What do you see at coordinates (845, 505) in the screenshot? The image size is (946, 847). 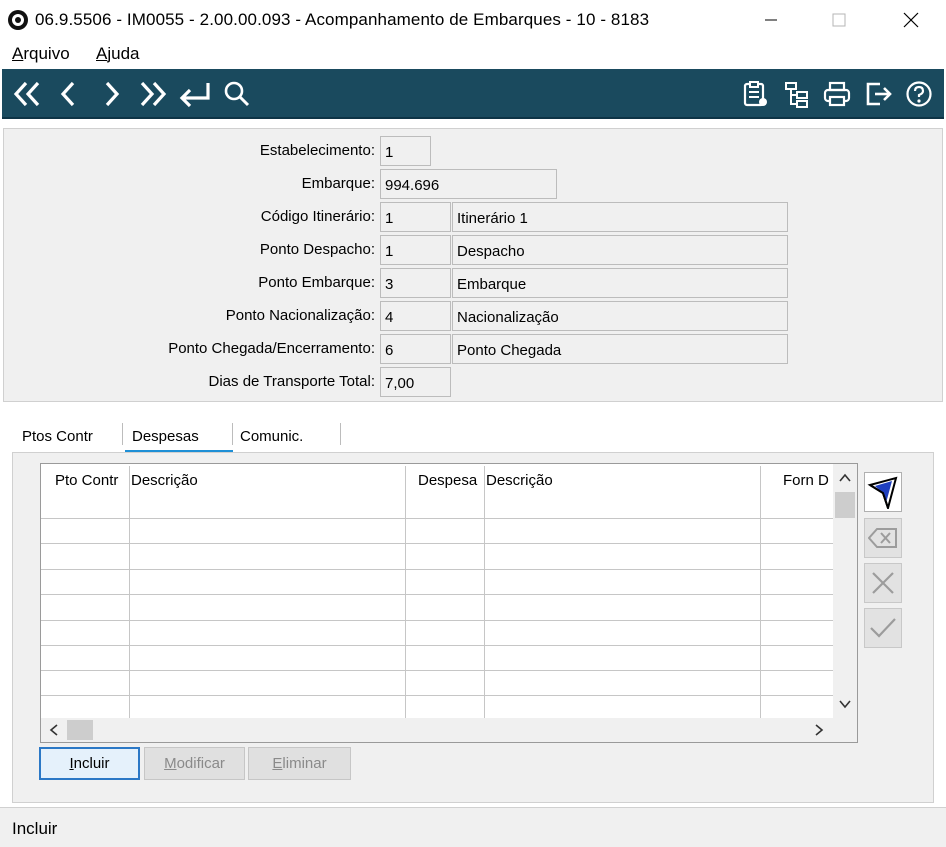 I see `vertical-scroll-thumb` at bounding box center [845, 505].